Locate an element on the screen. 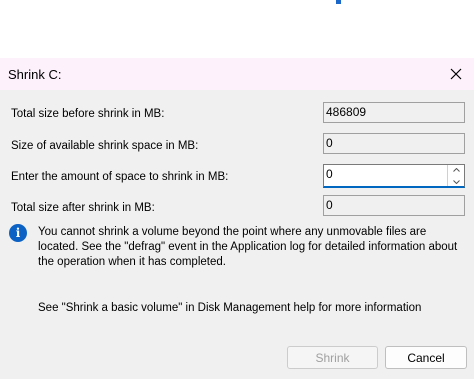 This screenshot has height=379, width=474. close-button is located at coordinates (456, 74).